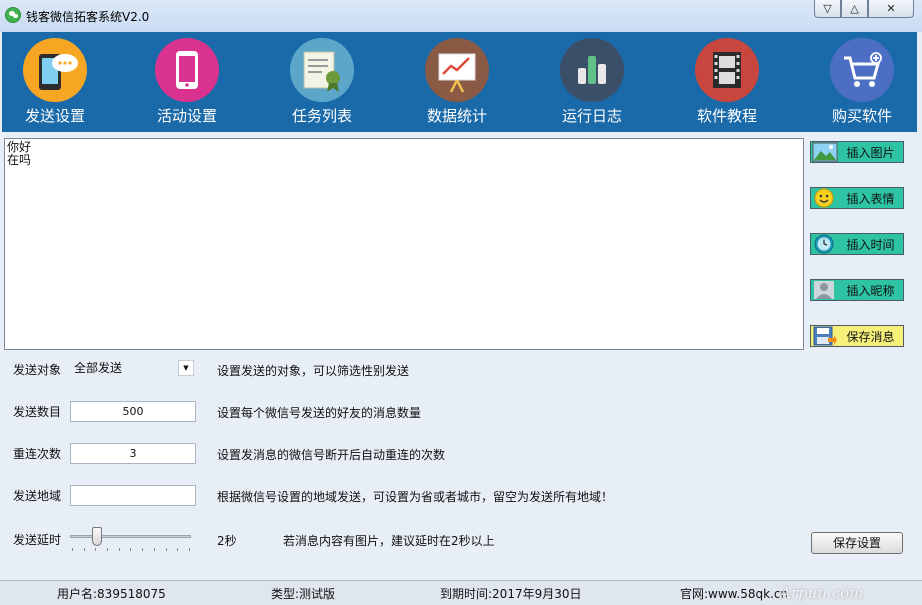 The height and width of the screenshot is (605, 922). I want to click on wechat-app-icon, so click(13, 15).